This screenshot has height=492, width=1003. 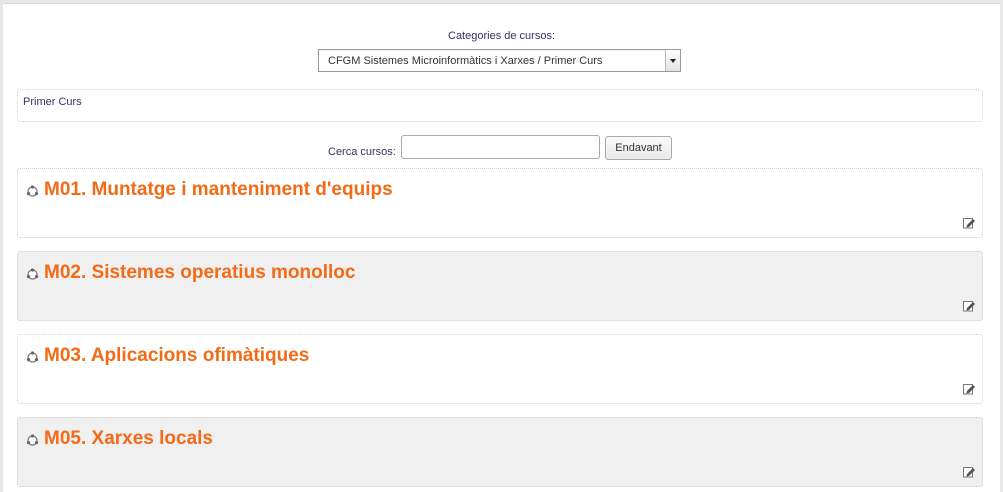 I want to click on course-box: M01. Muntatge i manteniment d'equips, so click(x=500, y=203).